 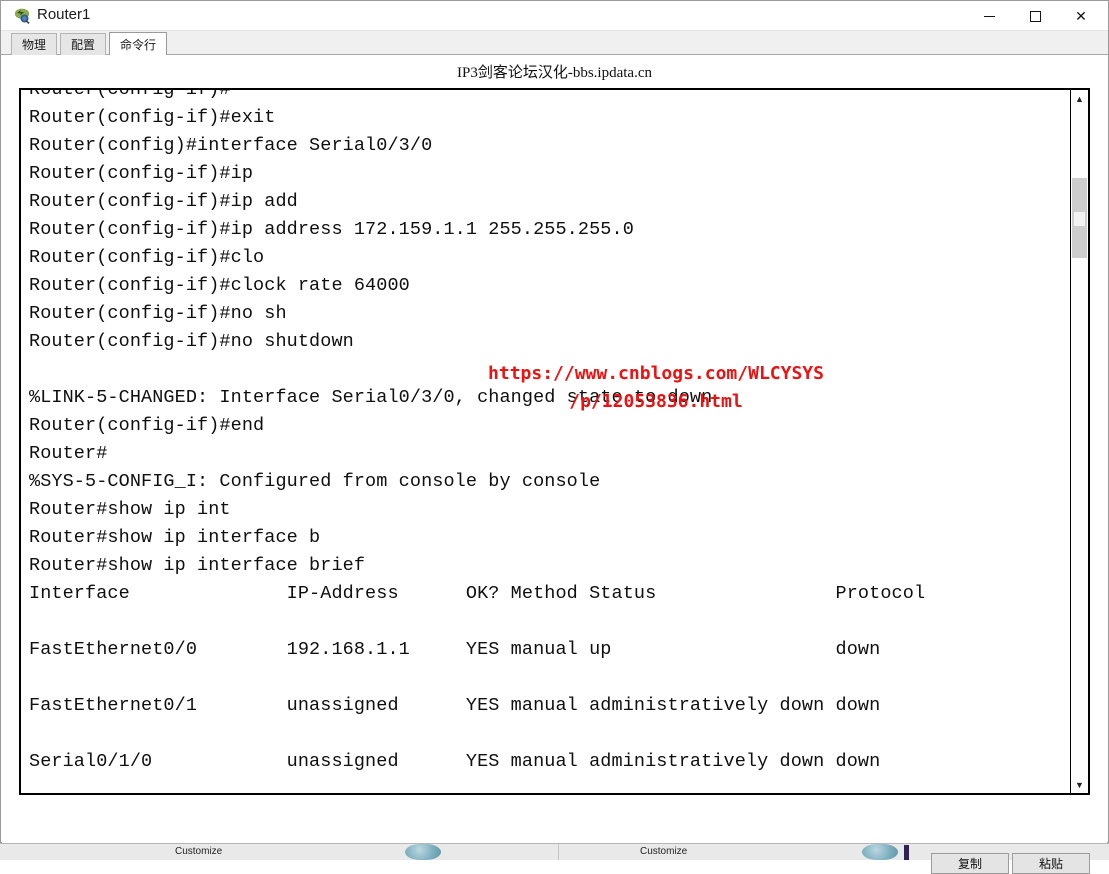 What do you see at coordinates (880, 852) in the screenshot?
I see `globe-icon-right` at bounding box center [880, 852].